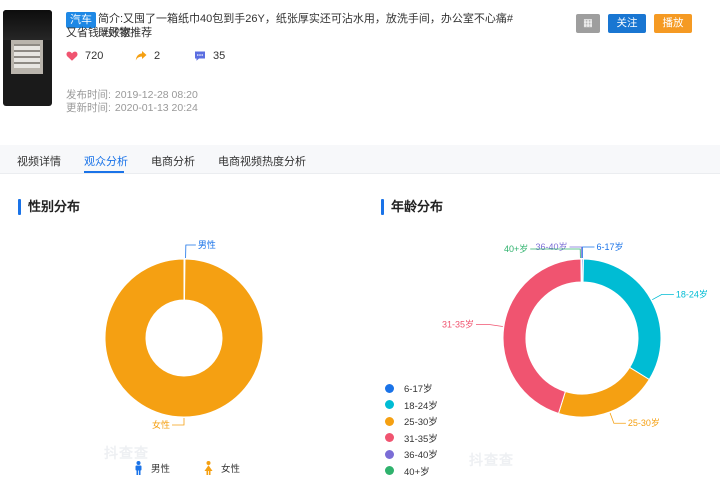 The height and width of the screenshot is (488, 720). I want to click on legend-item-age-25-30: 25-30岁, so click(411, 421).